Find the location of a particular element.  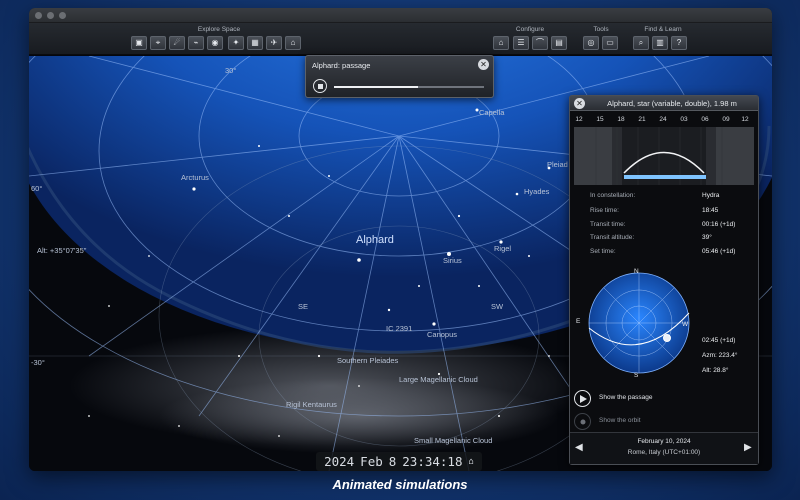

hour-label: 15 is located at coordinates (600, 119).